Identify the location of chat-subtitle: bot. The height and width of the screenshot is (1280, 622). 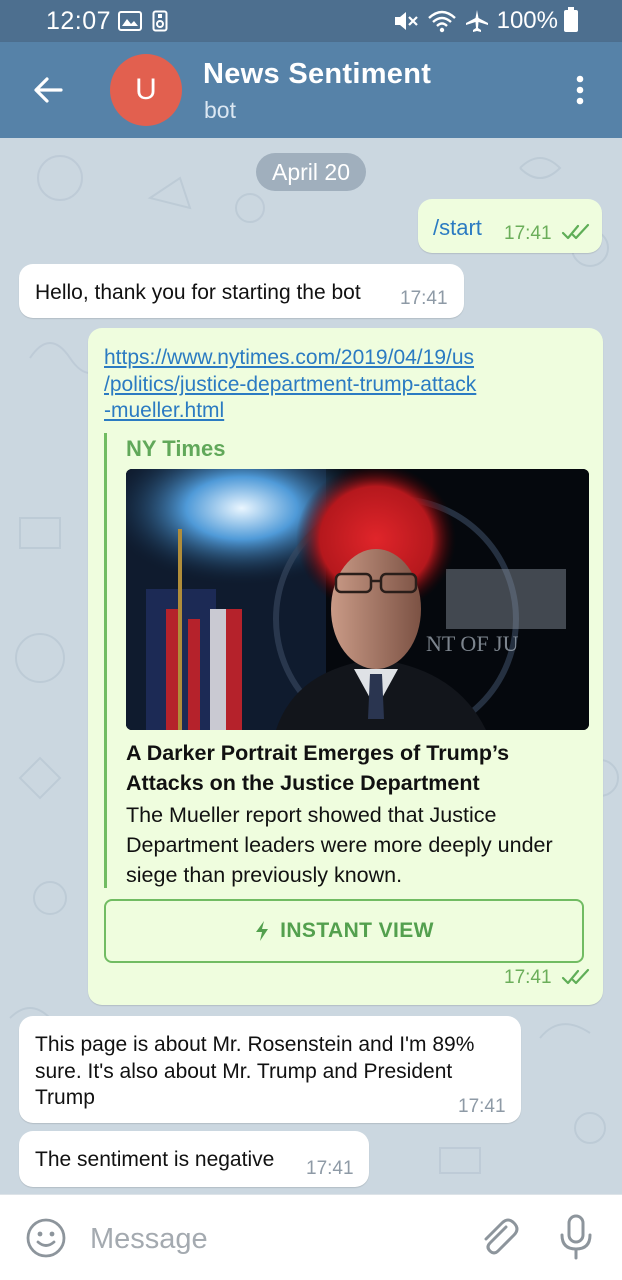
(220, 110).